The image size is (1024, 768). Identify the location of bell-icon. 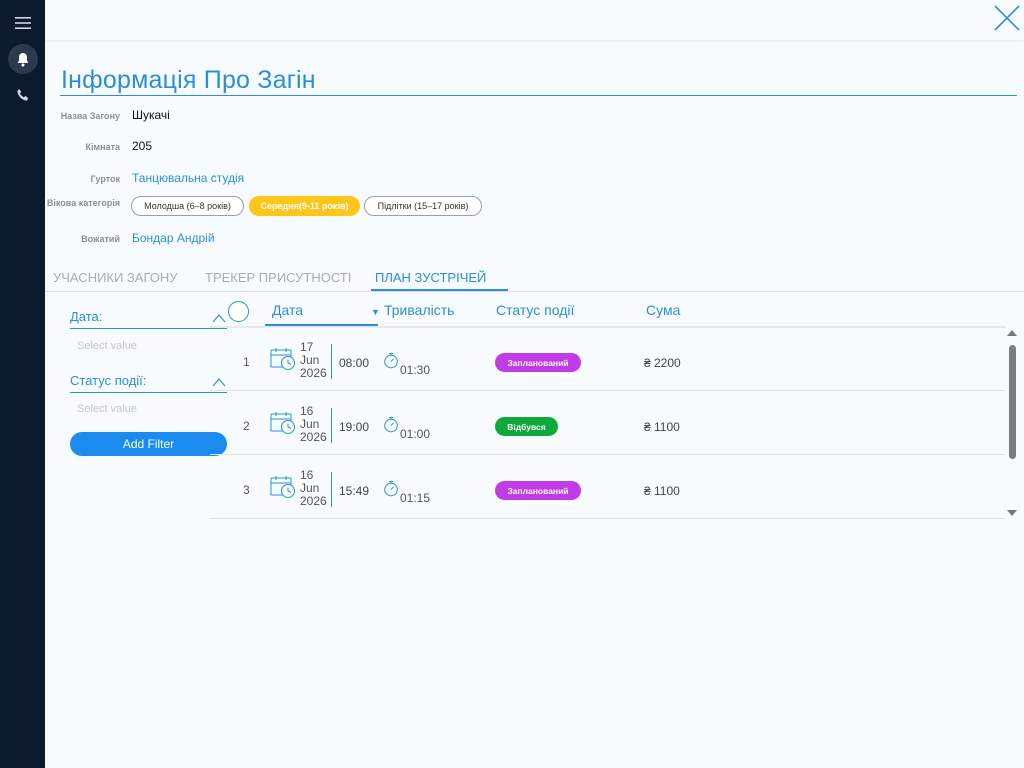
(23, 59).